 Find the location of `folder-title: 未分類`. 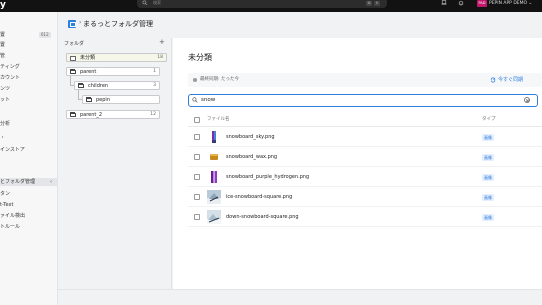

folder-title: 未分類 is located at coordinates (200, 57).